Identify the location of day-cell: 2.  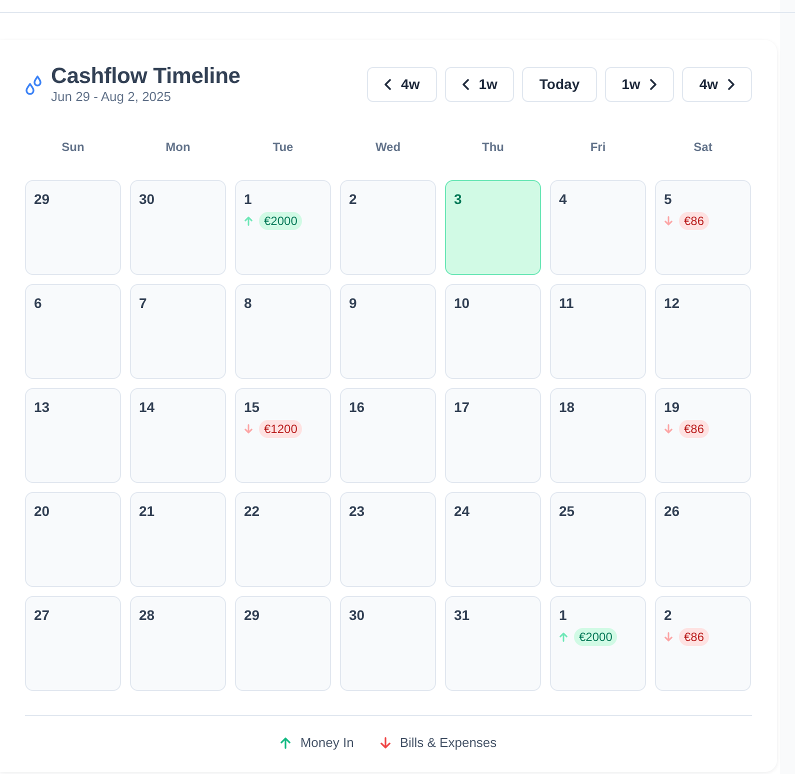
(388, 227).